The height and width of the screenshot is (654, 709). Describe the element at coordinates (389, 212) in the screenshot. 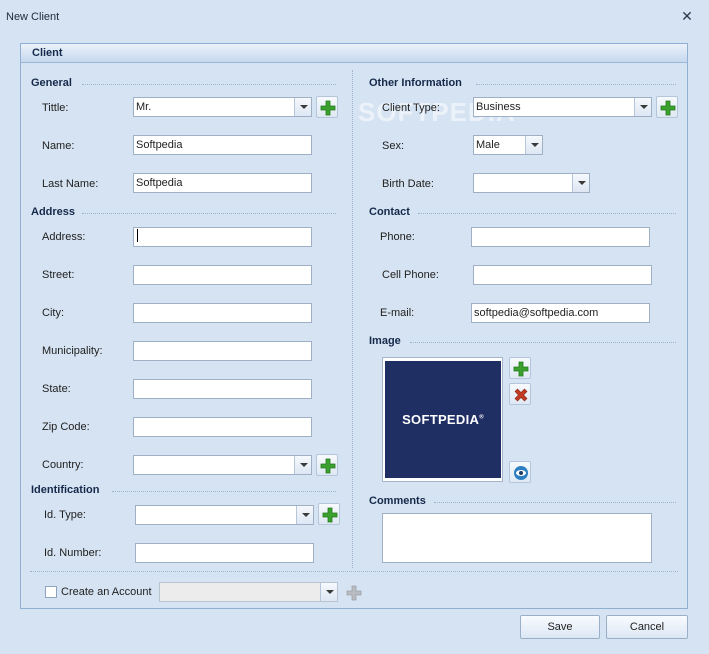

I see `contact-section-title: Contact` at that location.